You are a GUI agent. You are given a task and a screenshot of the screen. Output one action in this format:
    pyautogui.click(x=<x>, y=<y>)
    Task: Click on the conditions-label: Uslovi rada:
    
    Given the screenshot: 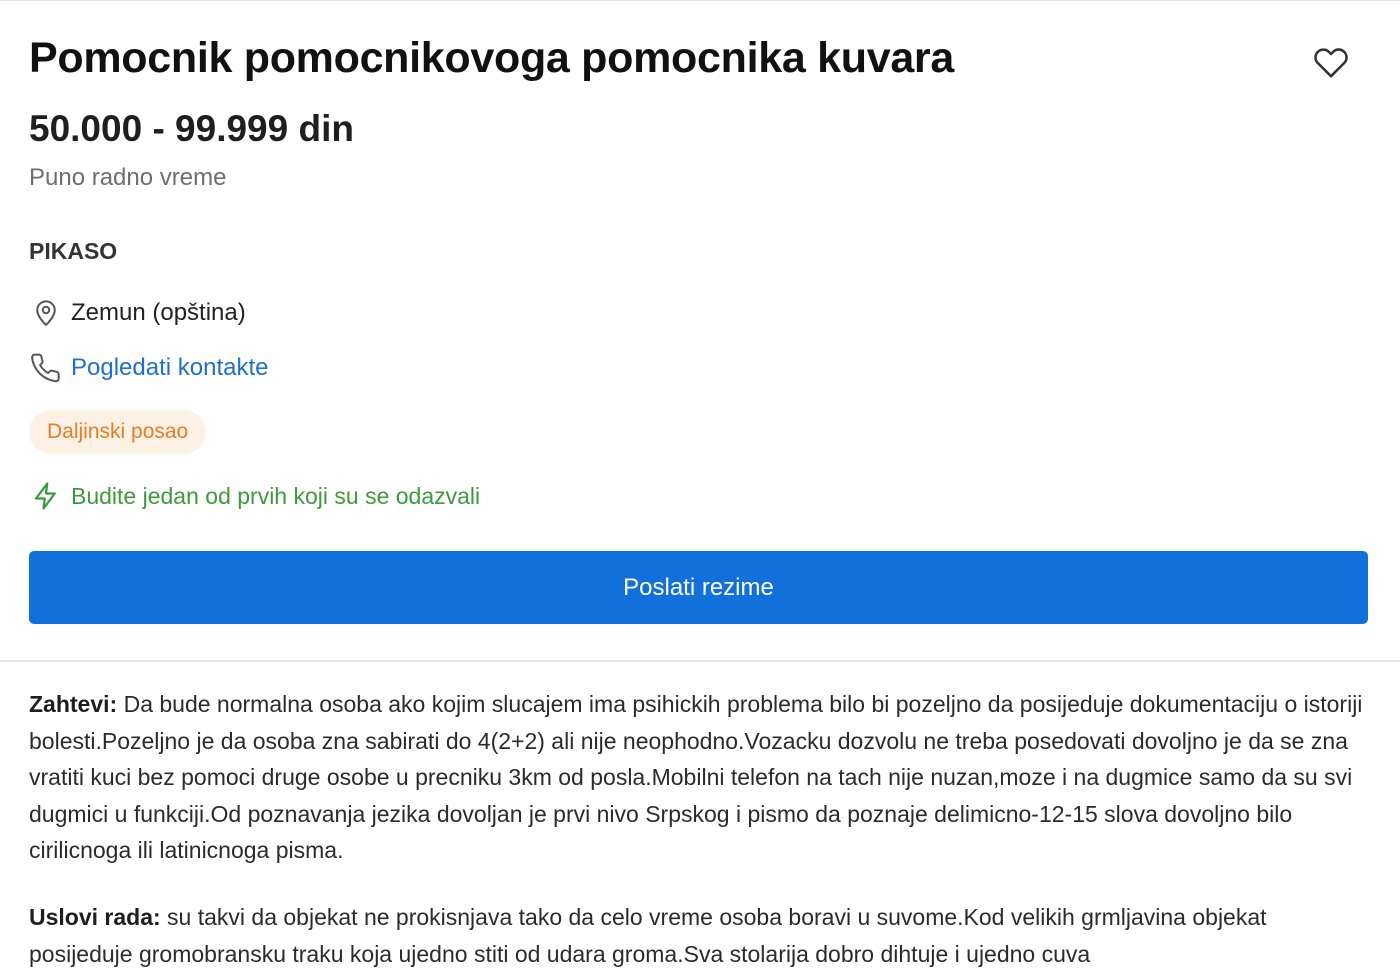 What is the action you would take?
    pyautogui.click(x=95, y=916)
    